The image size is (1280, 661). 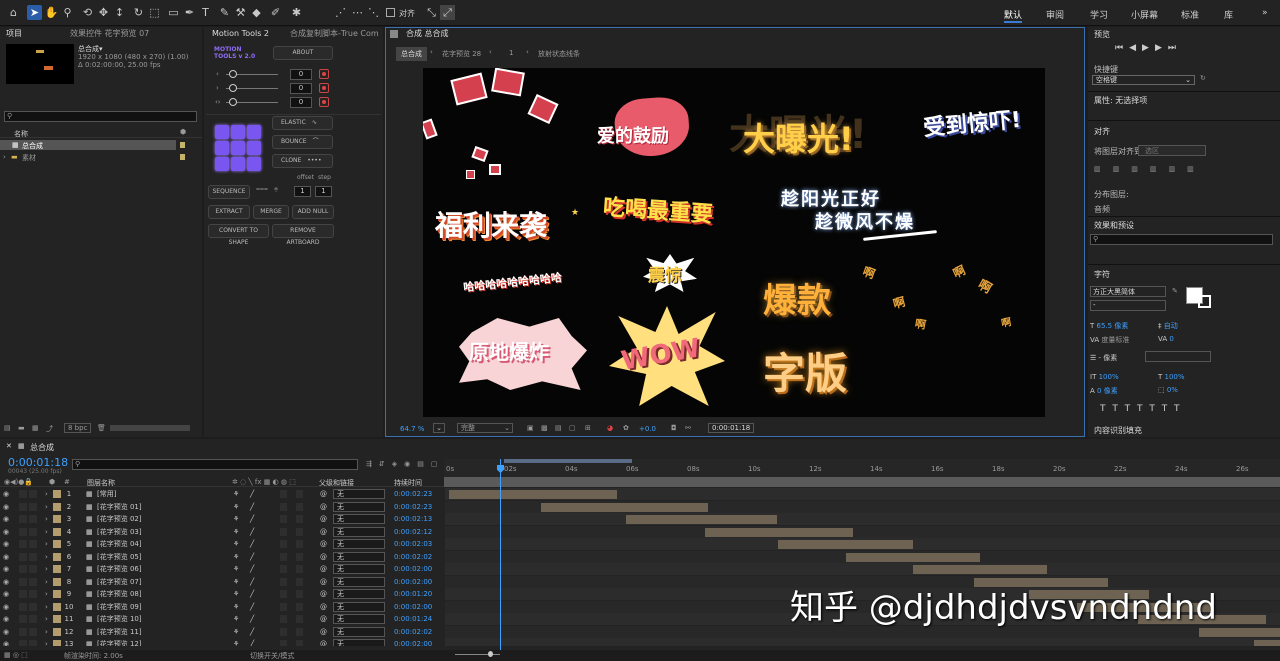 I want to click on layer-name: [花字预览 11], so click(x=119, y=632).